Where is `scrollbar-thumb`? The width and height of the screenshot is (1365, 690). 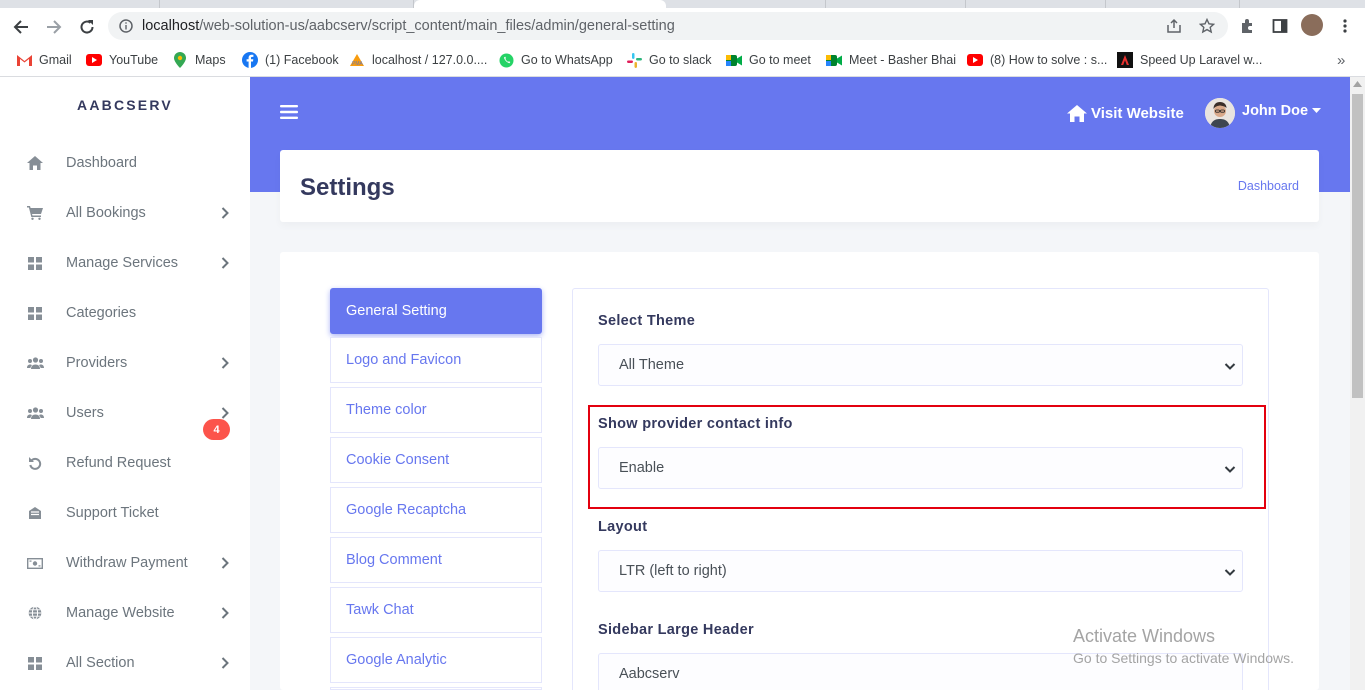 scrollbar-thumb is located at coordinates (1357, 246).